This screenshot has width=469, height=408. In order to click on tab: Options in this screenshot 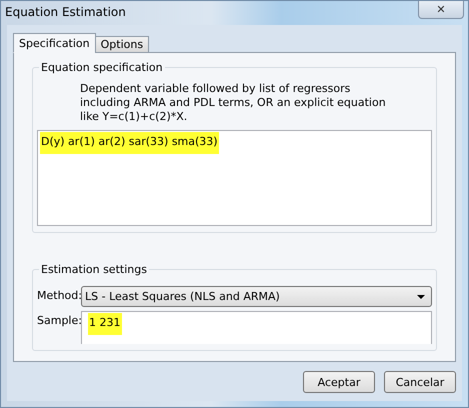, I will do `click(122, 44)`.